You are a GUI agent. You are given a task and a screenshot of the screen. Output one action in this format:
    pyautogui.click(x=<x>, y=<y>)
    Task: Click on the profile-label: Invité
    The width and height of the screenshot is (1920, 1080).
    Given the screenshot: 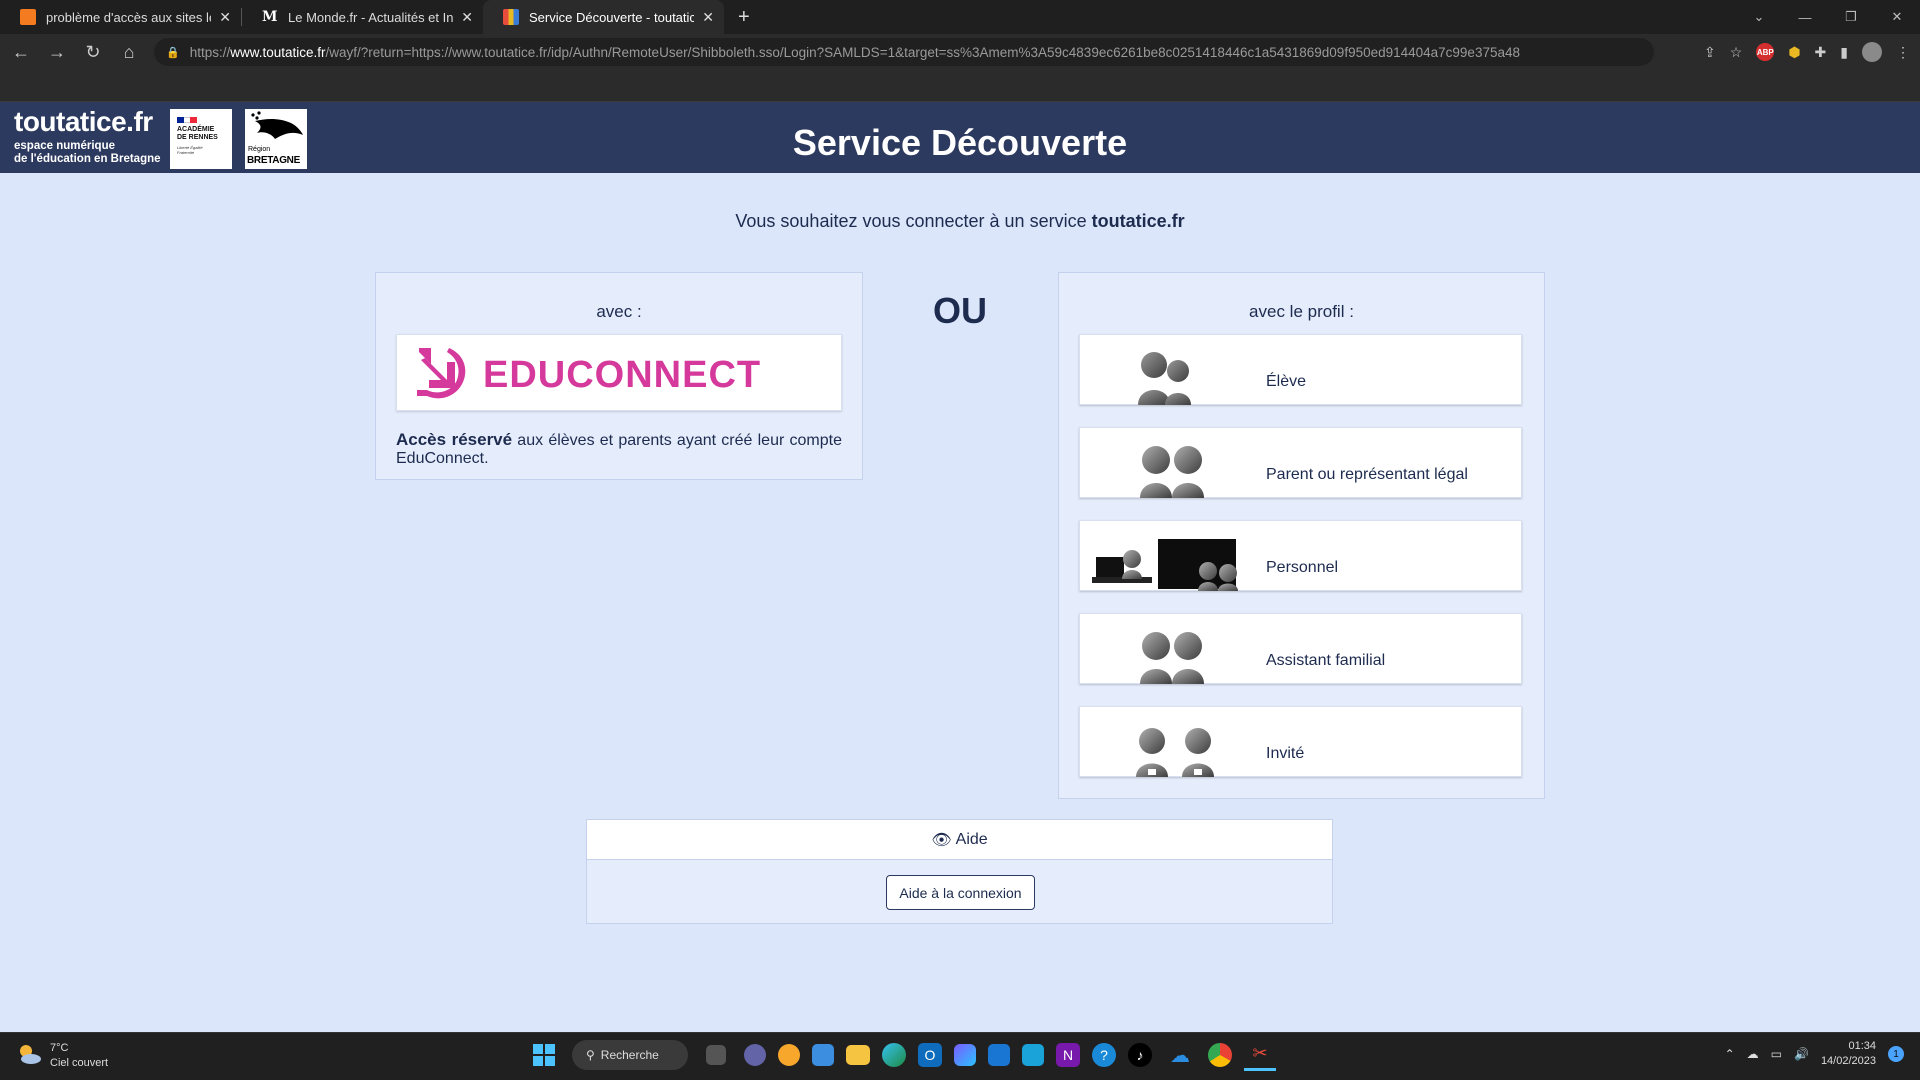 What is the action you would take?
    pyautogui.click(x=1285, y=753)
    